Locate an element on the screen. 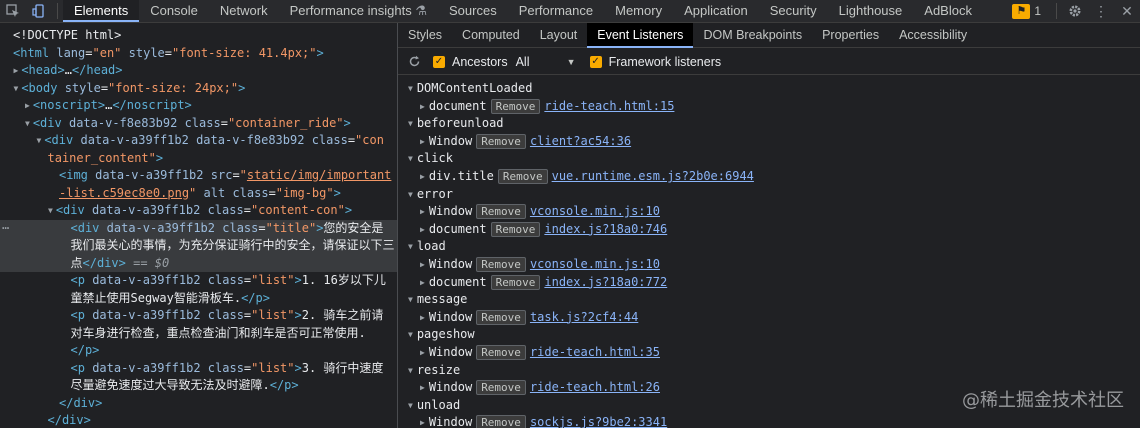 This screenshot has width=1140, height=428. event-group-resize: ▼ resize is located at coordinates (434, 370).